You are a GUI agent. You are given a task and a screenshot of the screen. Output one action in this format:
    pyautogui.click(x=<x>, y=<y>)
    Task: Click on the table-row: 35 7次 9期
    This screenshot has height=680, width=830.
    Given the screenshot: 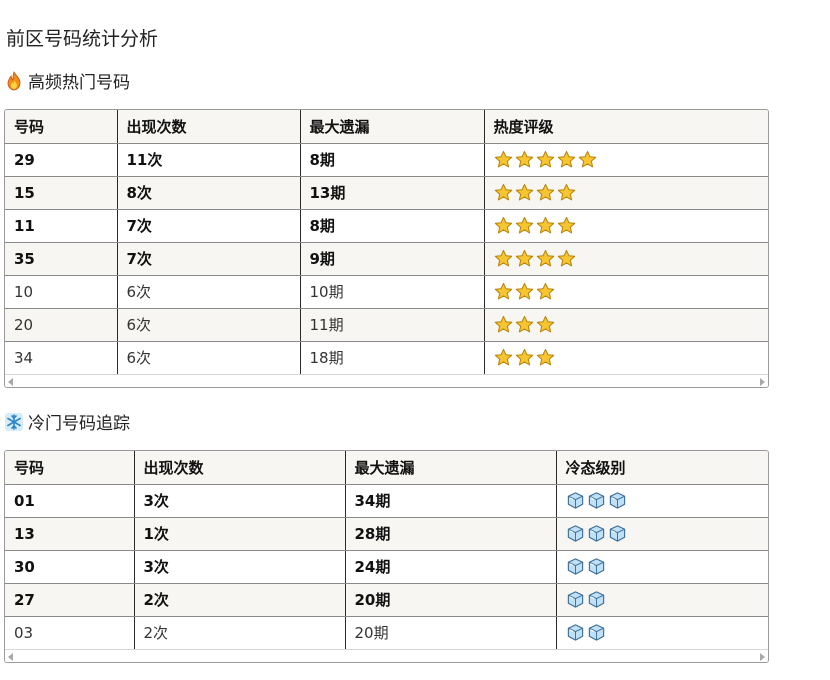 What is the action you would take?
    pyautogui.click(x=386, y=259)
    